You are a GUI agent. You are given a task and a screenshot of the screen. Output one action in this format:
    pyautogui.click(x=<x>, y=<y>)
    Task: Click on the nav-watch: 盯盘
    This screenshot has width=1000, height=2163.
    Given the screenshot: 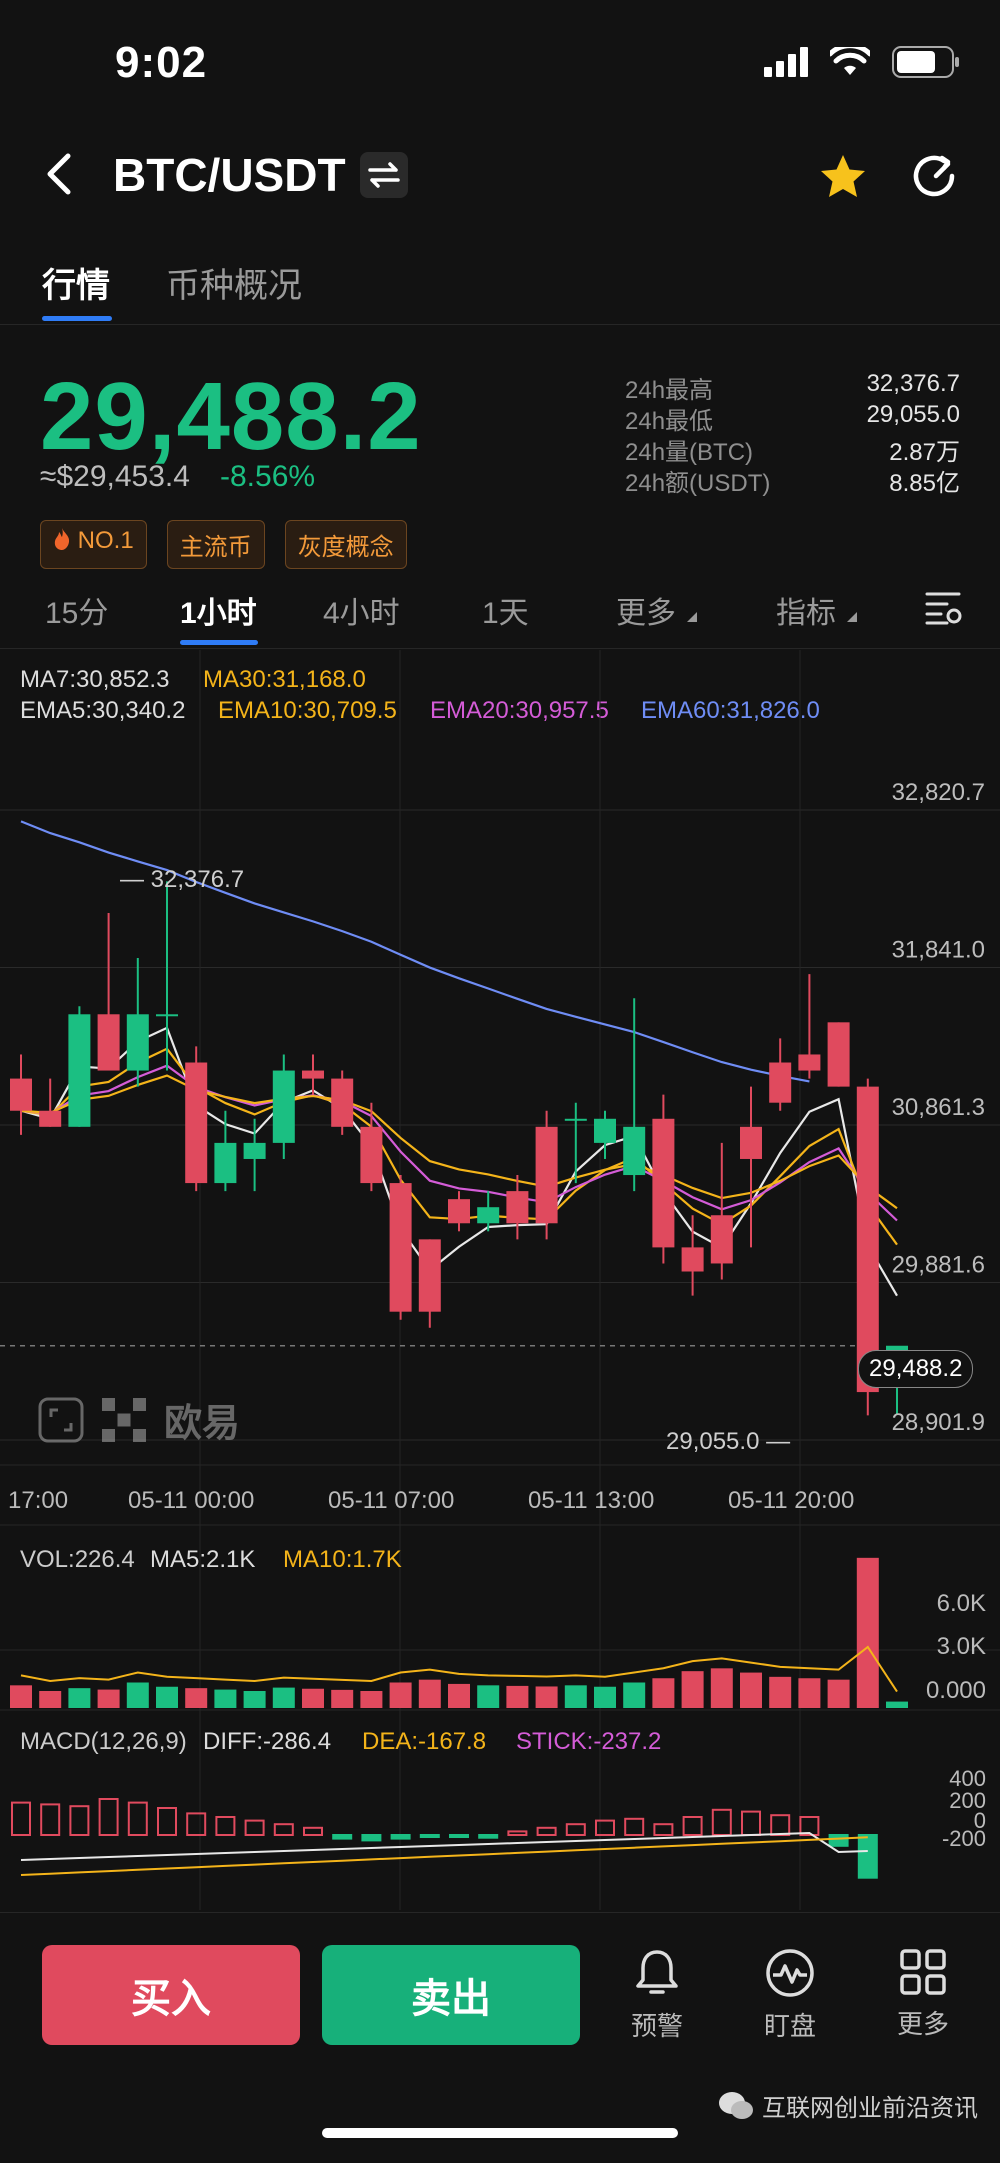 What is the action you would take?
    pyautogui.click(x=790, y=1995)
    